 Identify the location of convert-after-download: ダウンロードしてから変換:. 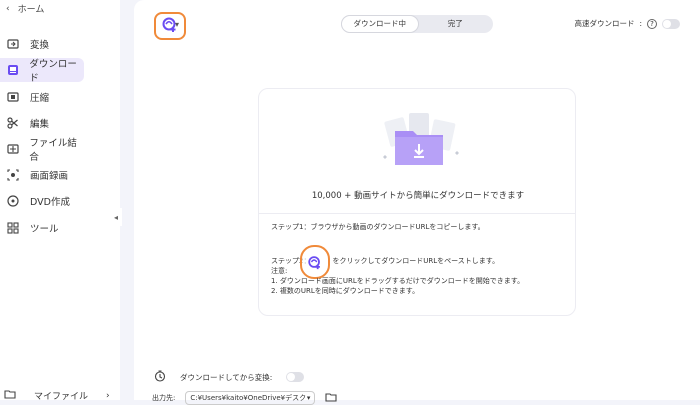
(229, 377).